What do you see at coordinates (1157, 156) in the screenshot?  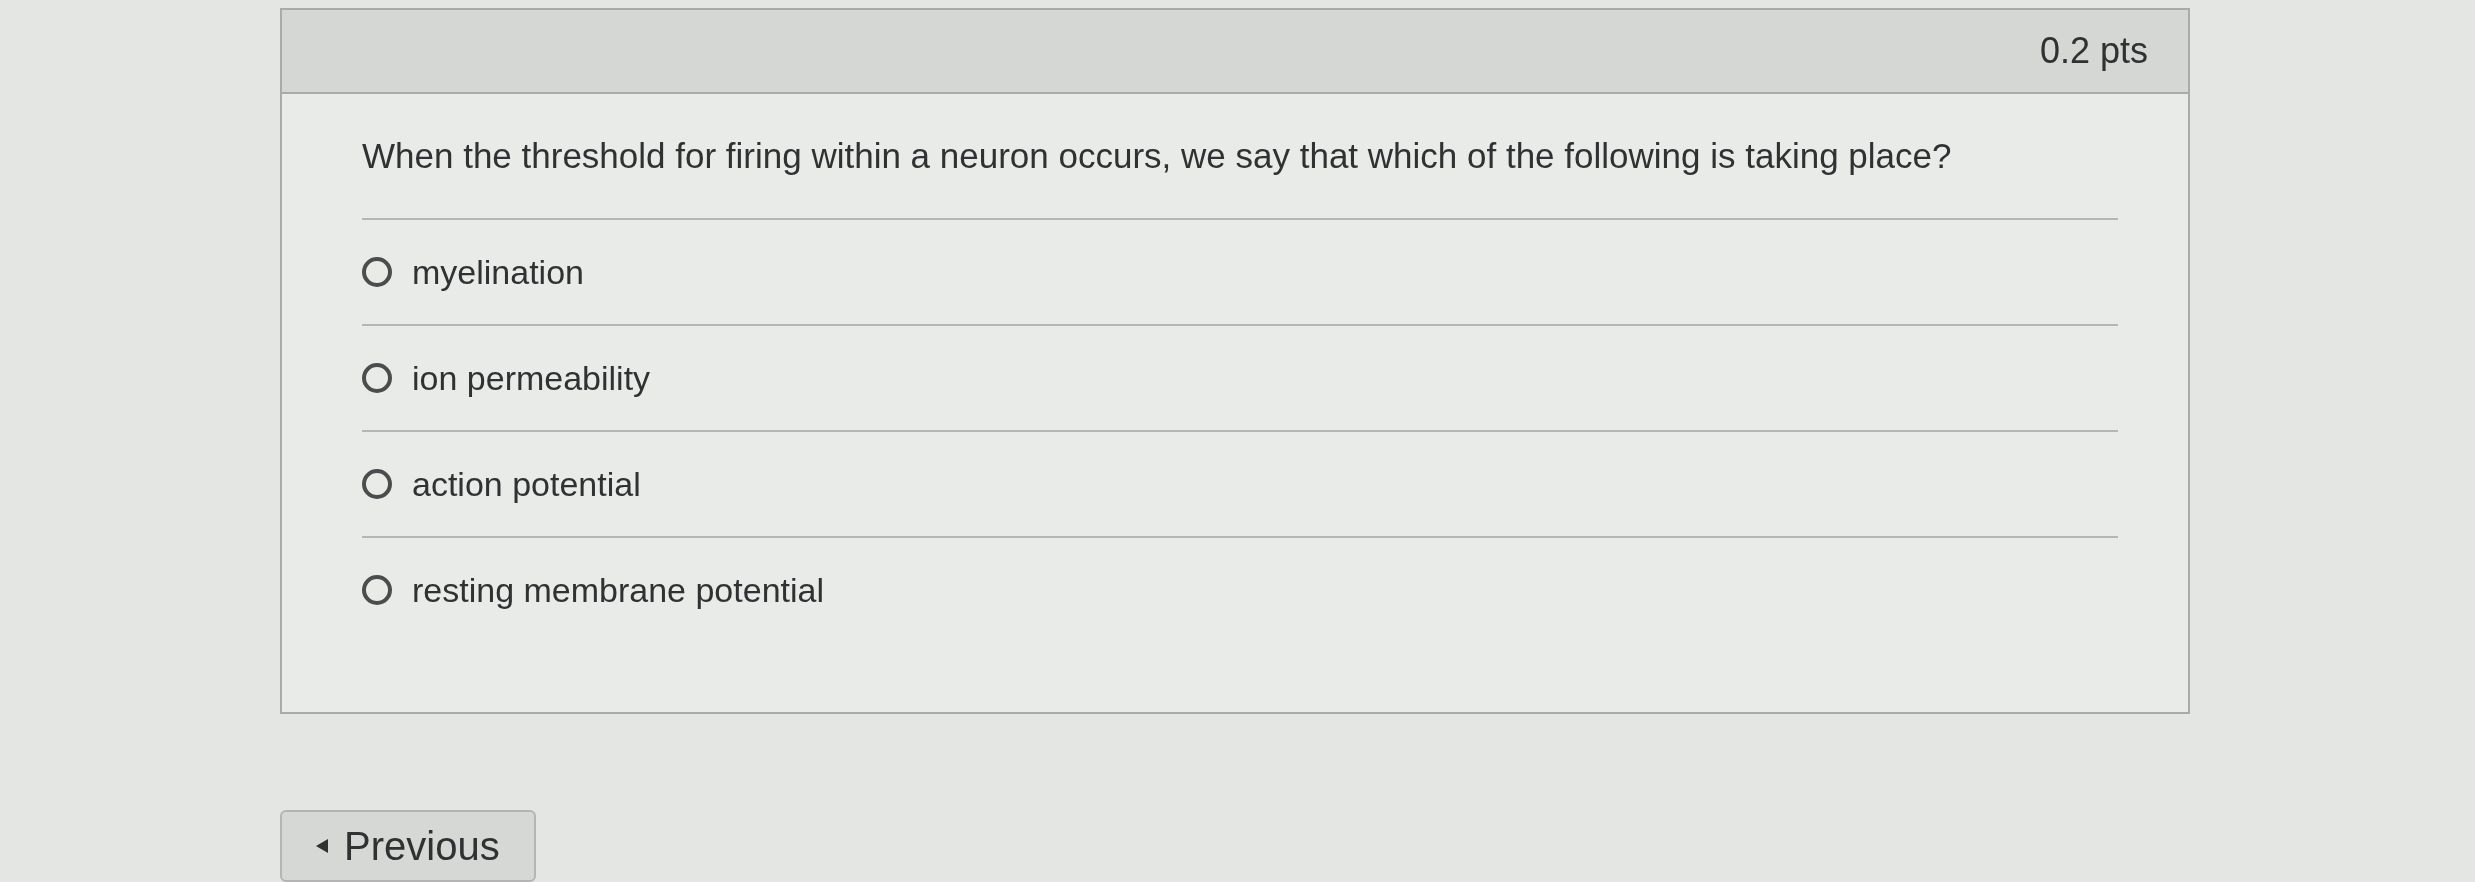 I see `question-text: When the threshold for firing within a neuron occurs, we say that which of the following is taking place?` at bounding box center [1157, 156].